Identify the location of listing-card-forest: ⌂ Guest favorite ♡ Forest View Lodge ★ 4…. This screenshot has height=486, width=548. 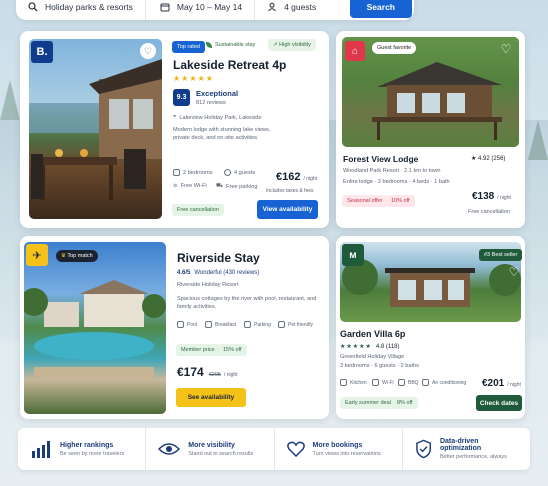
(430, 129).